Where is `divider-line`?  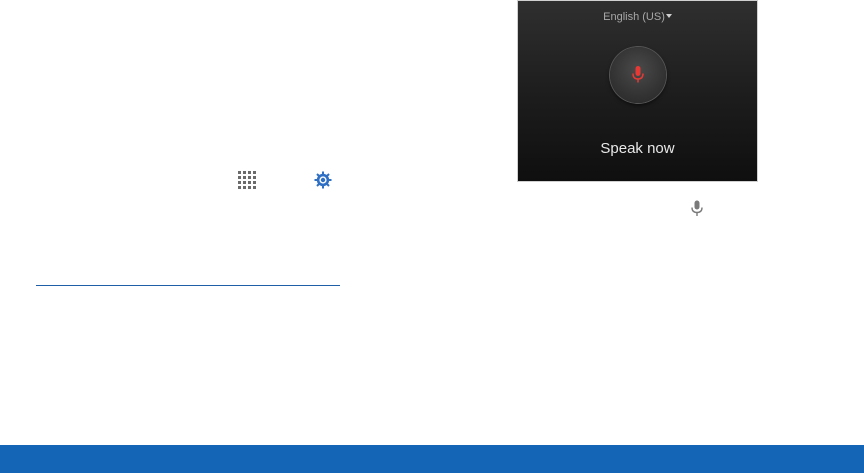
divider-line is located at coordinates (188, 285).